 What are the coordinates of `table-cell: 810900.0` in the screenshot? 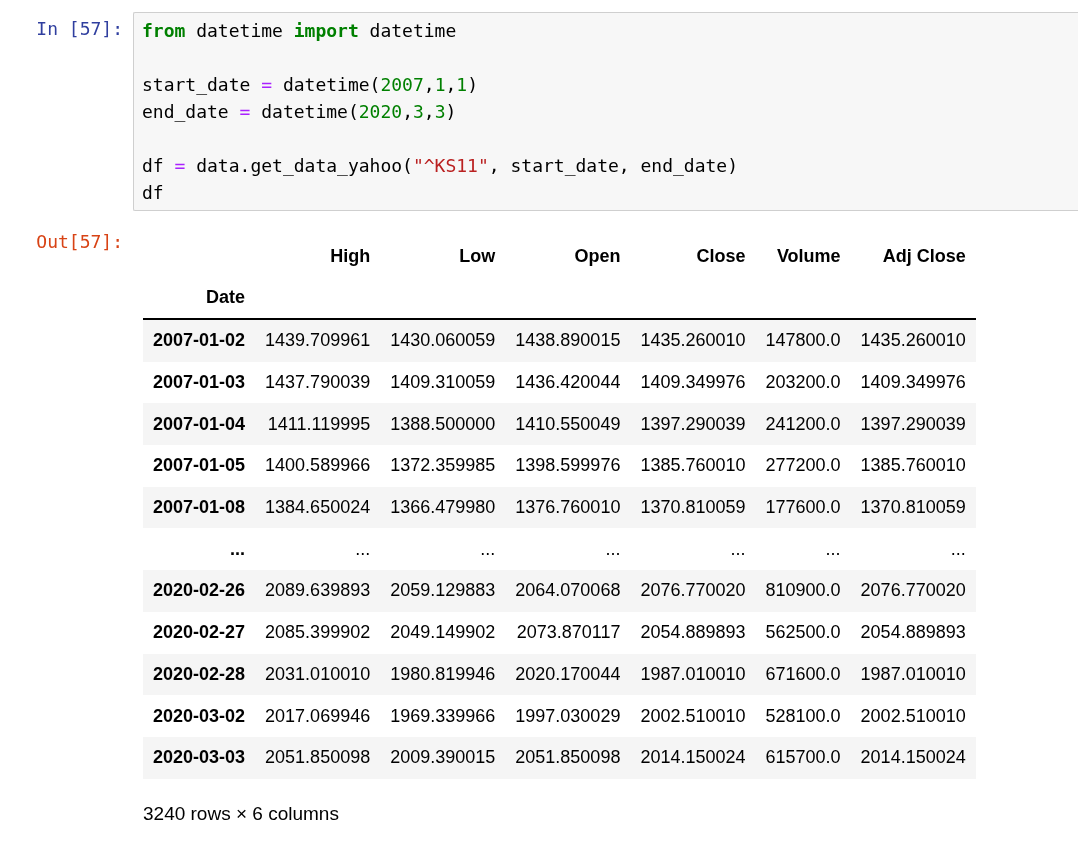 It's located at (803, 591).